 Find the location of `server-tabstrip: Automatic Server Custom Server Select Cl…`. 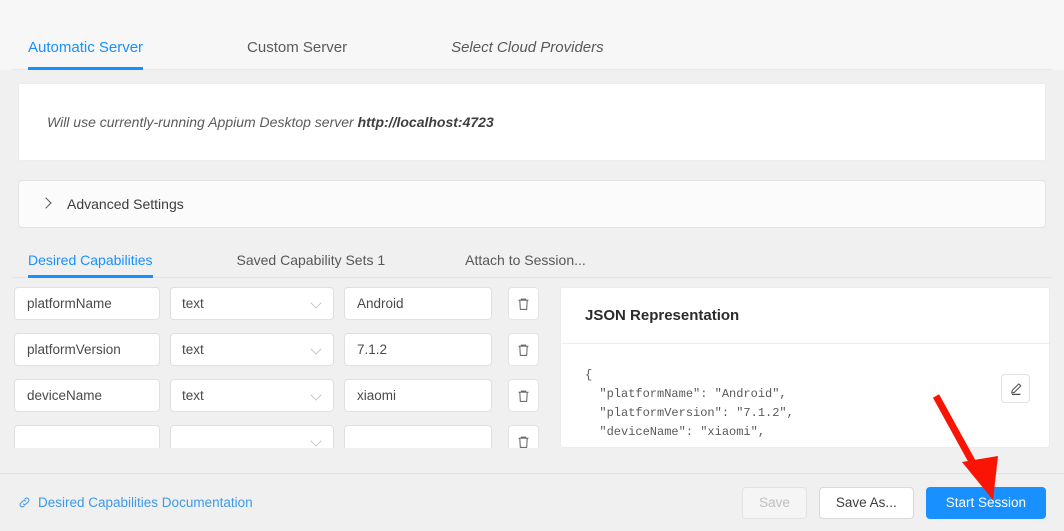

server-tabstrip: Automatic Server Custom Server Select Cl… is located at coordinates (532, 35).